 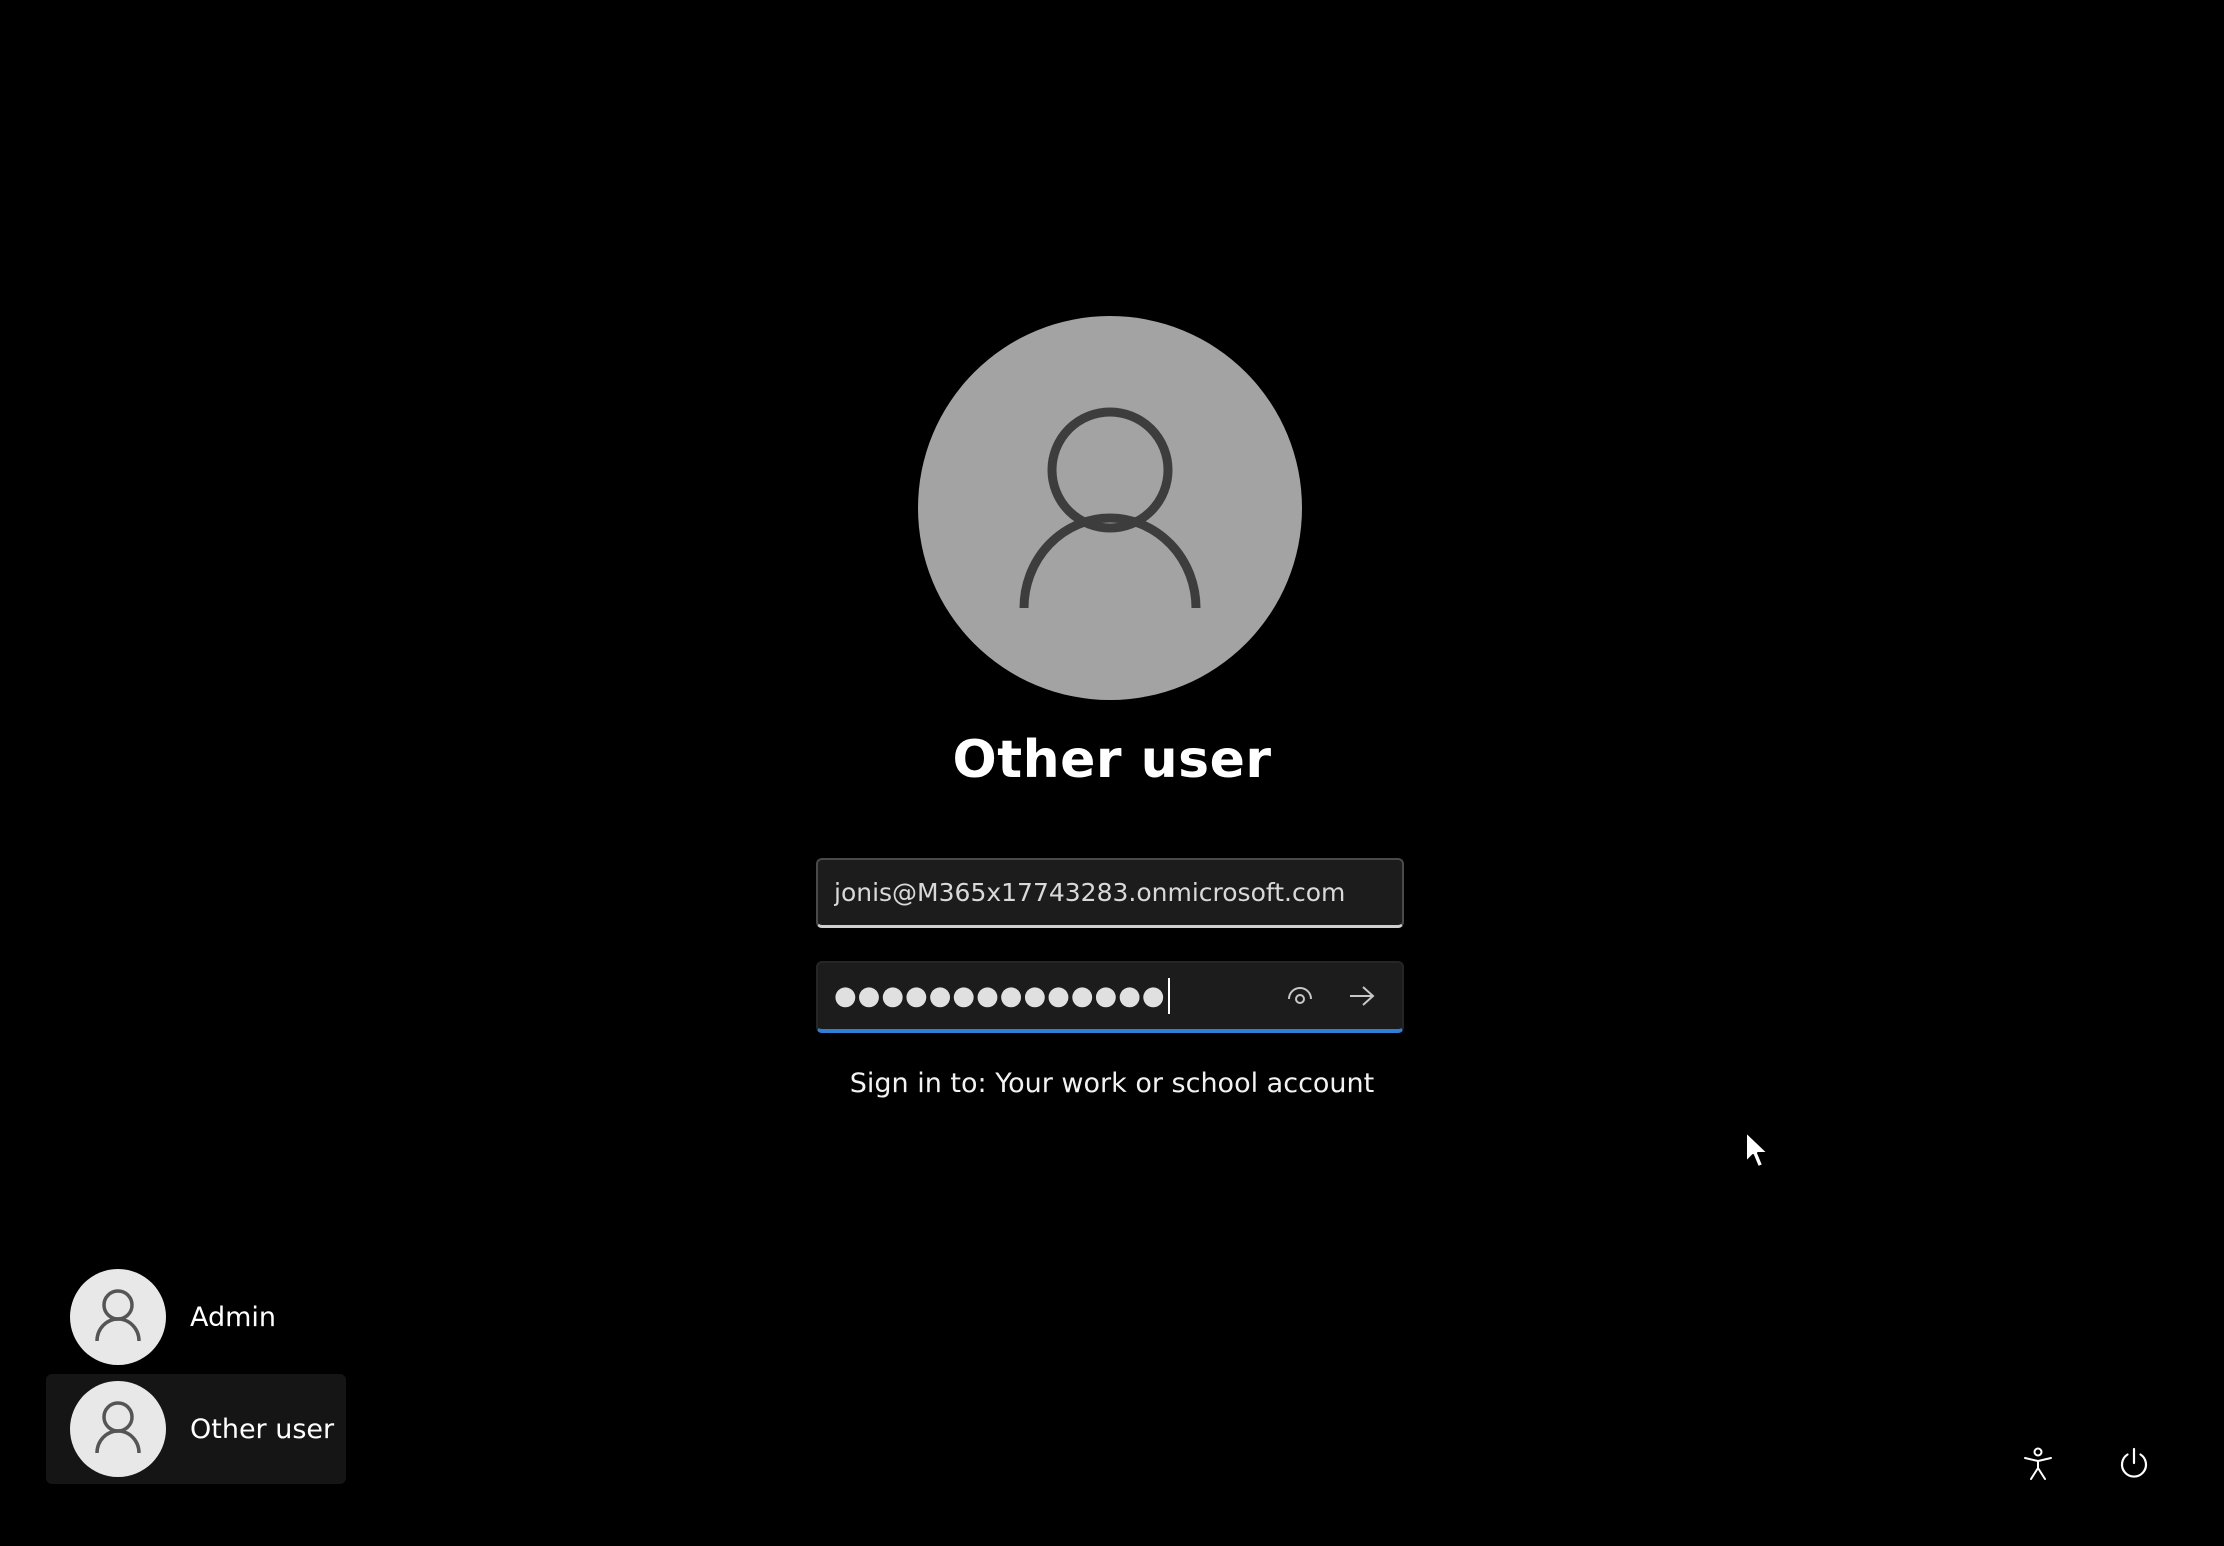 I want to click on password-input: ●●●●●●●●●●●●●●, so click(x=1055, y=996).